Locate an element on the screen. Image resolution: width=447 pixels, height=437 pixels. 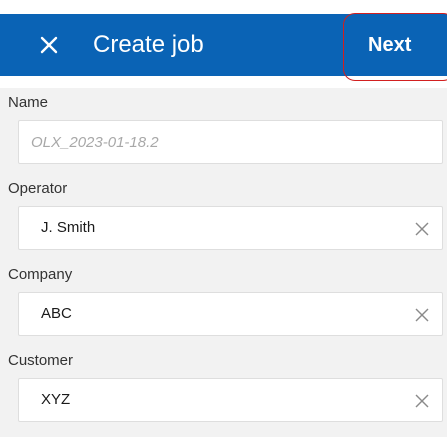
header-bar: Create job Next is located at coordinates (223, 45).